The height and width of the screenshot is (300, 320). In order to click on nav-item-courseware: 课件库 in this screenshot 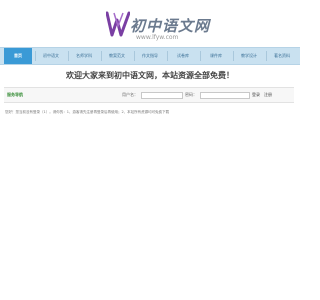, I will do `click(216, 56)`.